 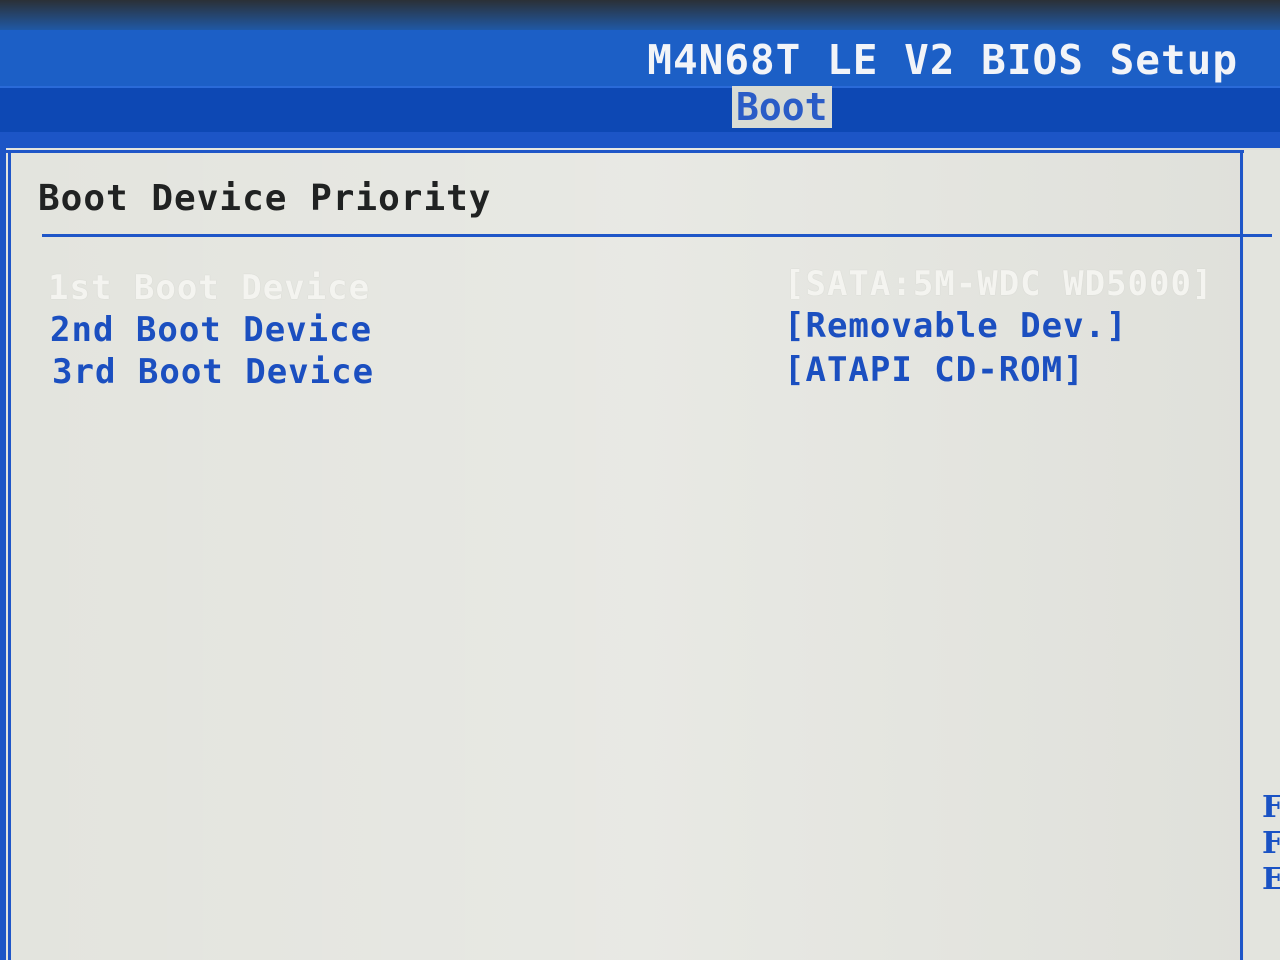 I want to click on boot-device-2-value: [Removable Dev.], so click(x=956, y=326).